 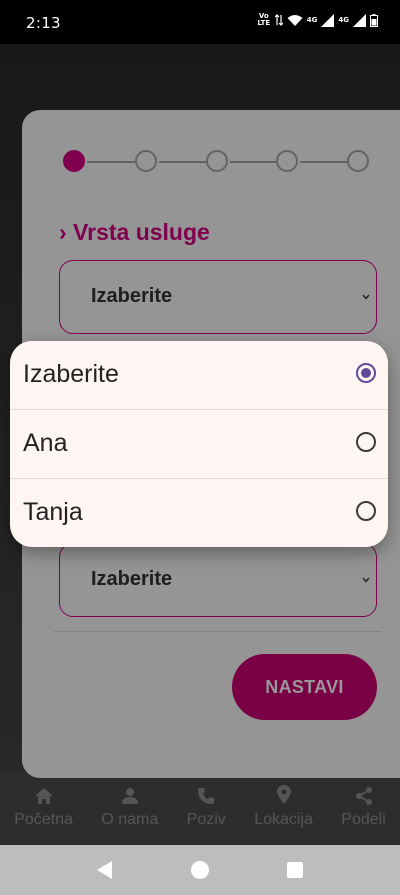 I want to click on status-bar: 2:13 Vo LTE 4G 4G, so click(x=200, y=22).